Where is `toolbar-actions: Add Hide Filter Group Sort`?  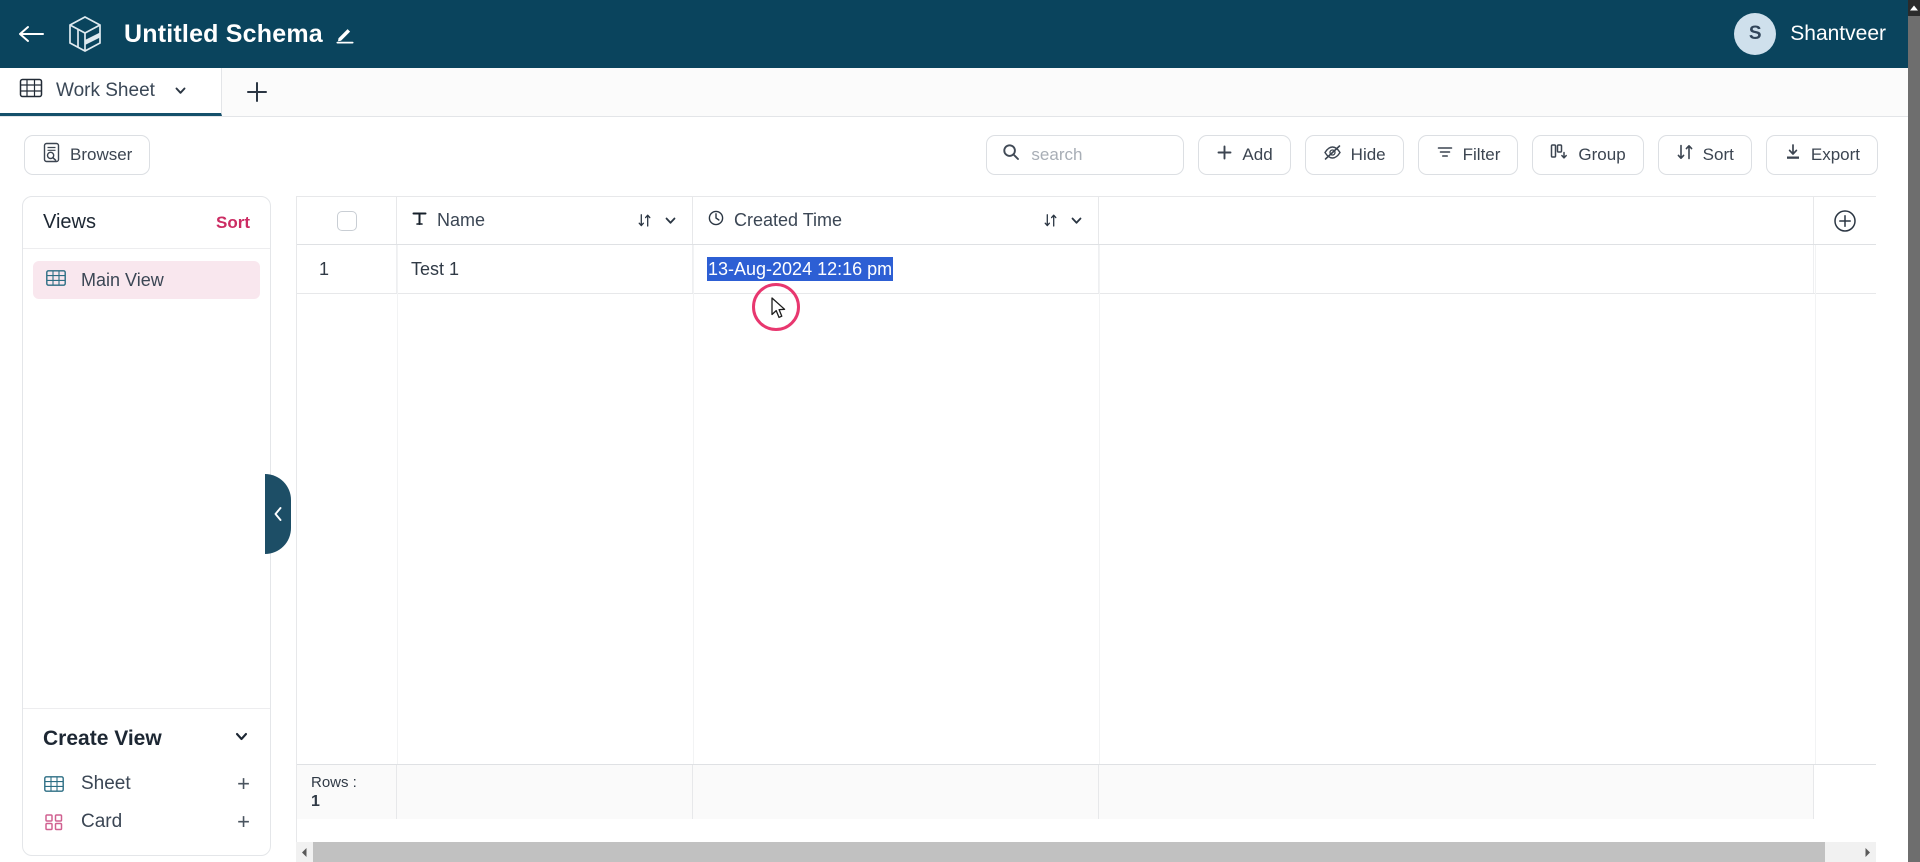 toolbar-actions: Add Hide Filter Group Sort is located at coordinates (1432, 154).